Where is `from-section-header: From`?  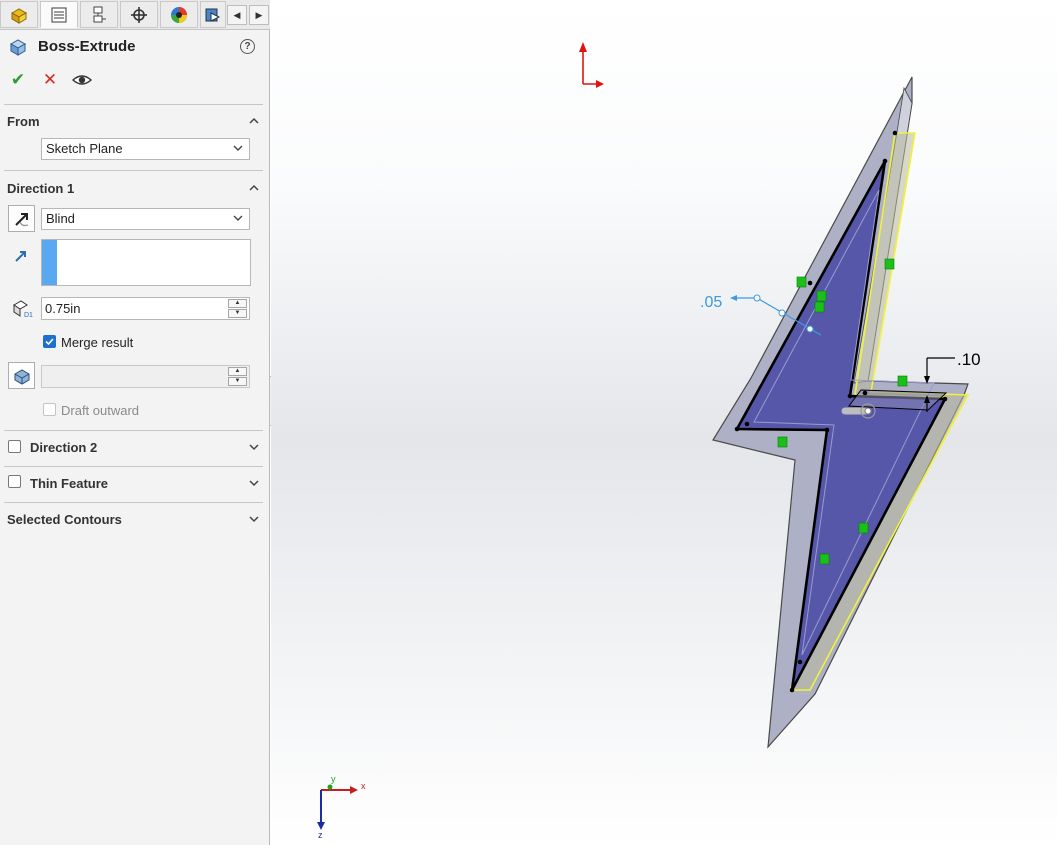 from-section-header: From is located at coordinates (23, 121).